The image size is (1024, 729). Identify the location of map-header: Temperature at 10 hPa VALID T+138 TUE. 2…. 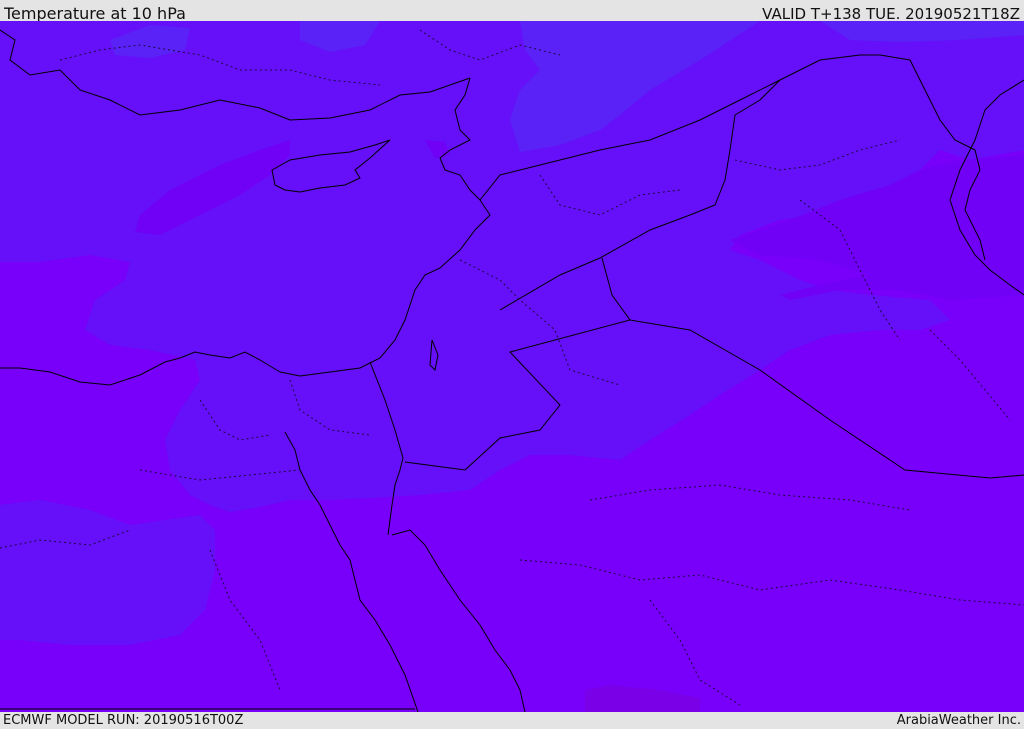
(512, 11).